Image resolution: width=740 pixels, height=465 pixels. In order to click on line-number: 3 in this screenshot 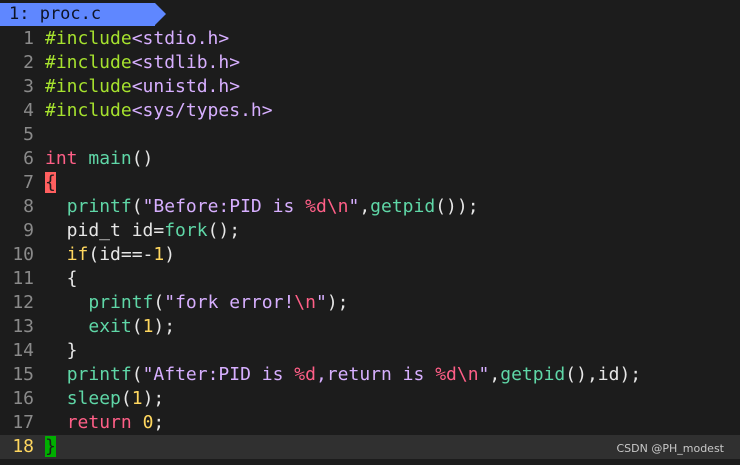, I will do `click(28, 86)`.